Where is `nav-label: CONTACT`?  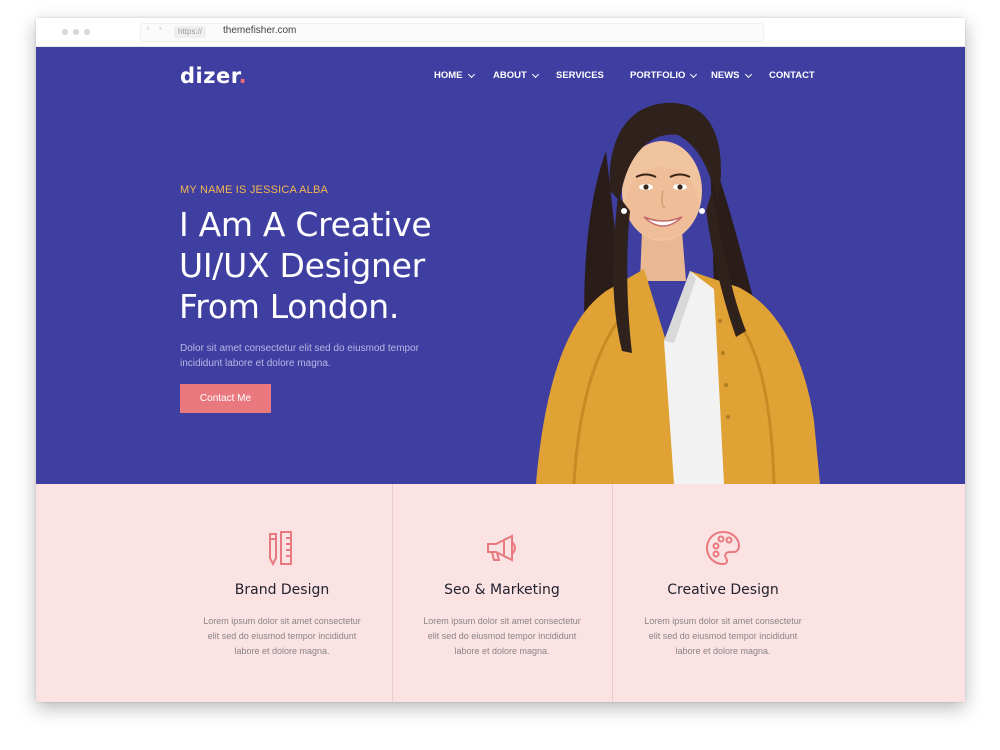 nav-label: CONTACT is located at coordinates (792, 75).